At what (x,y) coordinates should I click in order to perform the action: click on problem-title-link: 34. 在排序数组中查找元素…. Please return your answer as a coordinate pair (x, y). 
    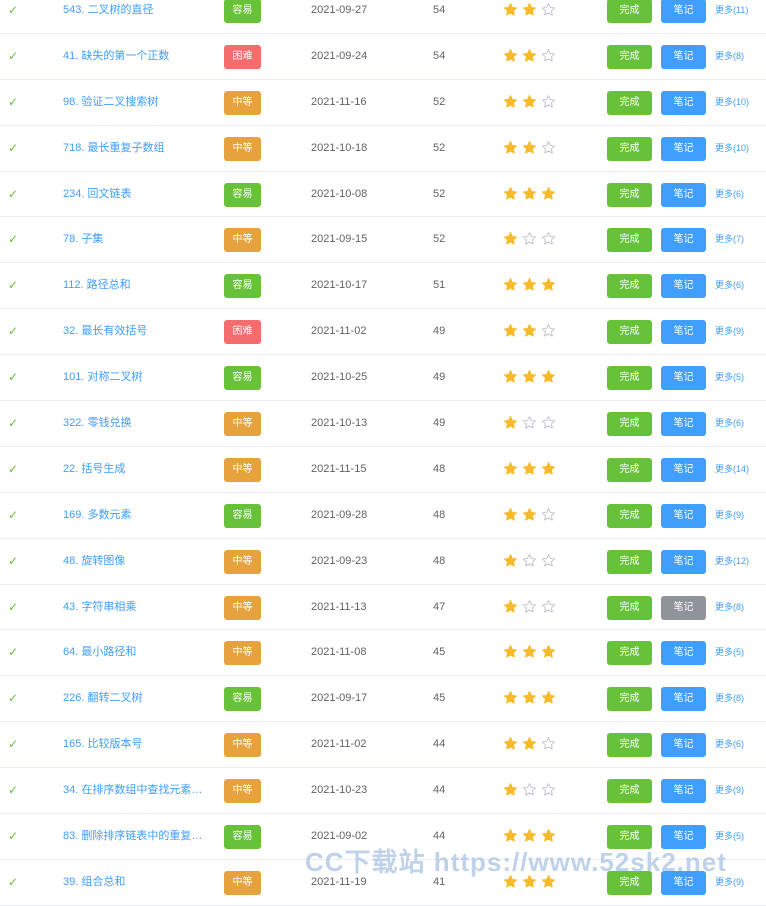
    Looking at the image, I should click on (137, 790).